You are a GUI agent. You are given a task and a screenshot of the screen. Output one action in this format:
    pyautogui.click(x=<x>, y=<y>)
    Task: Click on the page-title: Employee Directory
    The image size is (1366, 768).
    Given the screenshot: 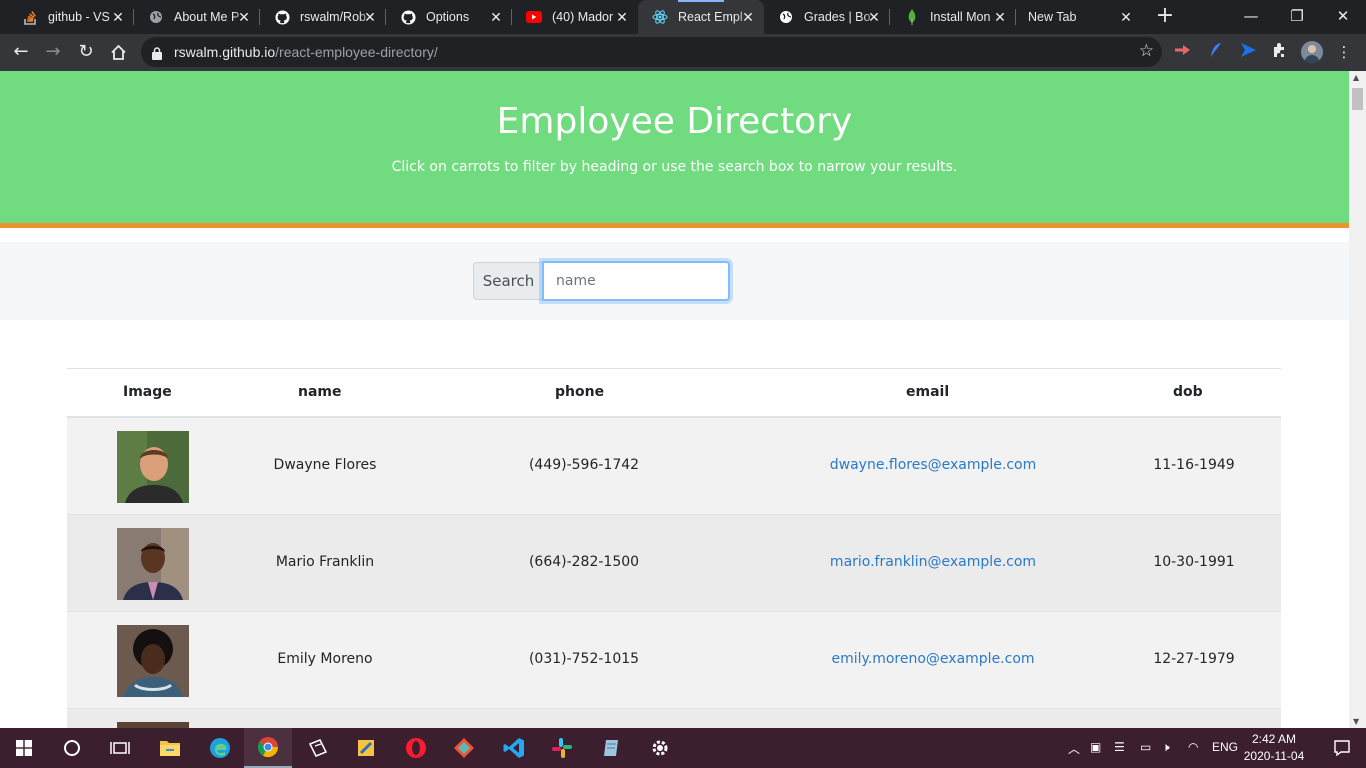 What is the action you would take?
    pyautogui.click(x=674, y=121)
    